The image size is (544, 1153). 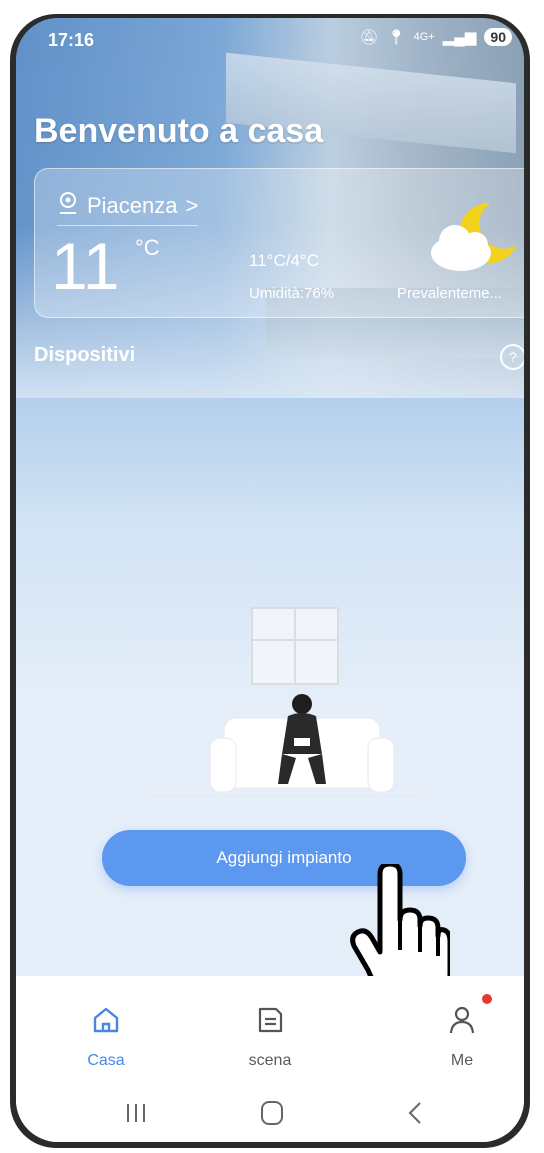 What do you see at coordinates (192, 205) in the screenshot?
I see `chevron-right-icon: >` at bounding box center [192, 205].